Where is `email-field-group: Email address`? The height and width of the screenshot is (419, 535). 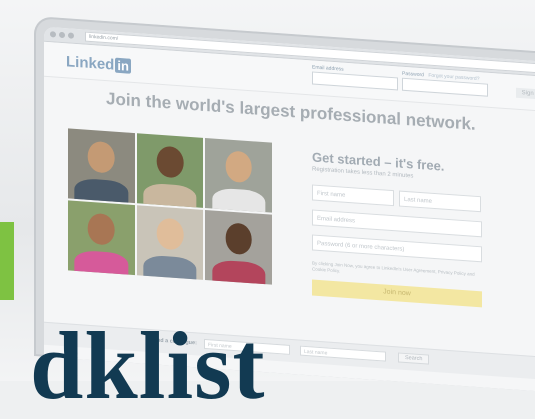
email-field-group: Email address is located at coordinates (355, 77).